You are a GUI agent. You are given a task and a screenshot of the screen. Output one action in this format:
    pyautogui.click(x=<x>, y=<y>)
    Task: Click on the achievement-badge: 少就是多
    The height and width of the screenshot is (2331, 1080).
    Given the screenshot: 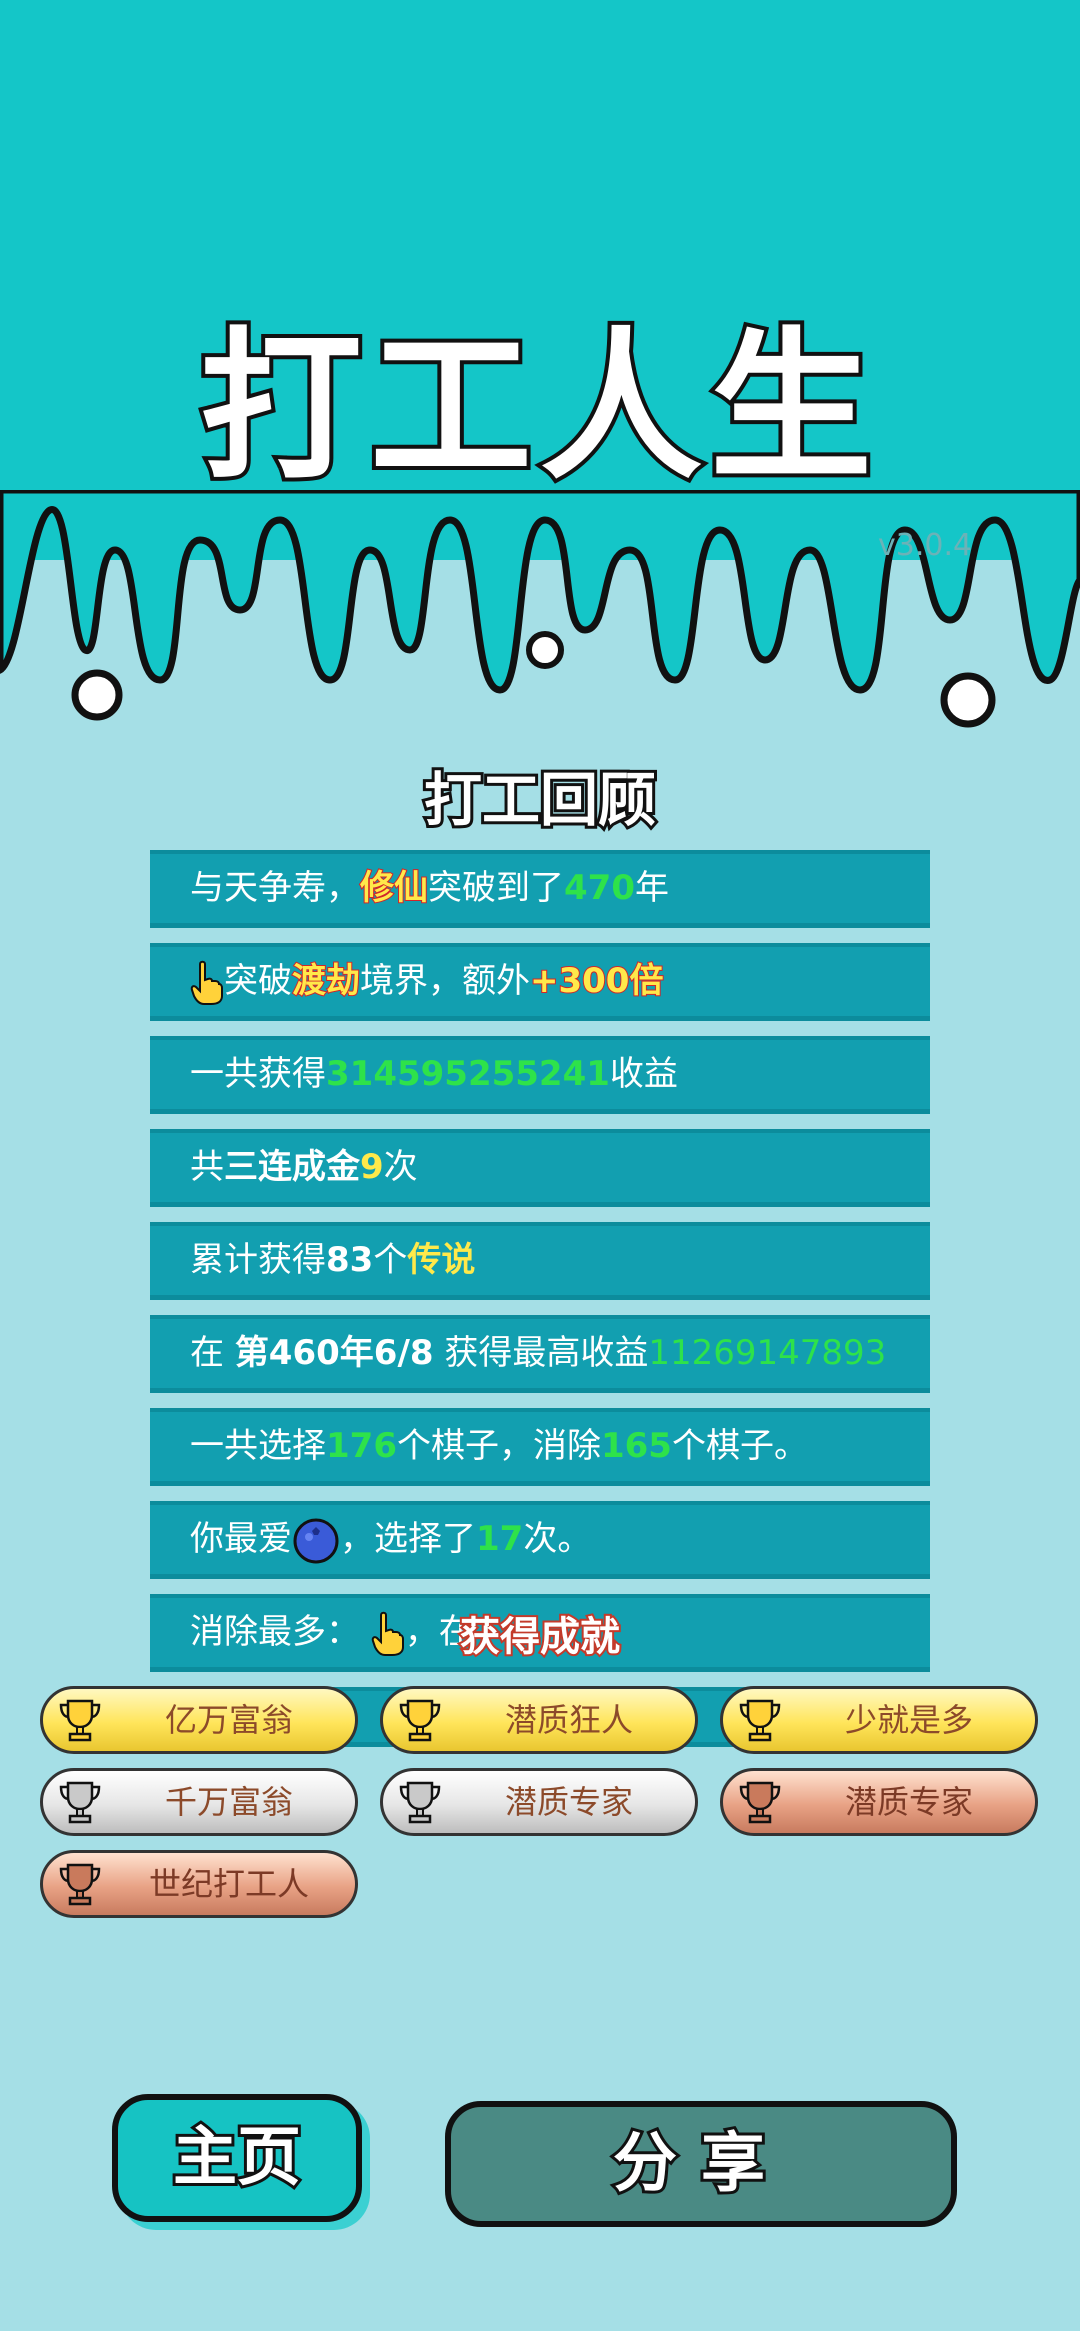 What is the action you would take?
    pyautogui.click(x=879, y=1720)
    